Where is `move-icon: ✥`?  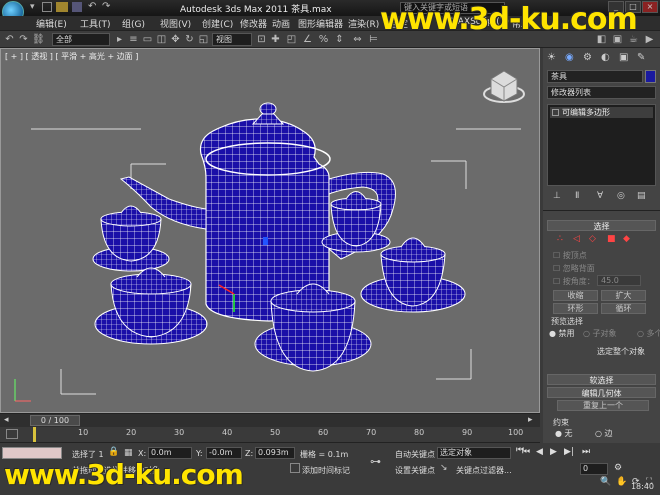 move-icon: ✥ is located at coordinates (175, 39).